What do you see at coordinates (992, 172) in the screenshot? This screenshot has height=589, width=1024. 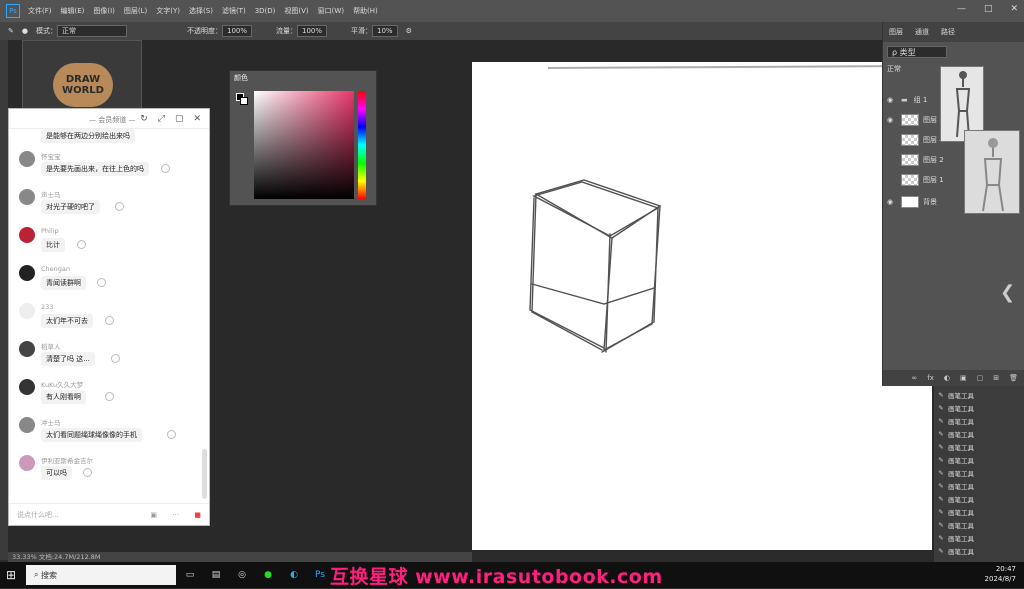 I see `reference-image` at bounding box center [992, 172].